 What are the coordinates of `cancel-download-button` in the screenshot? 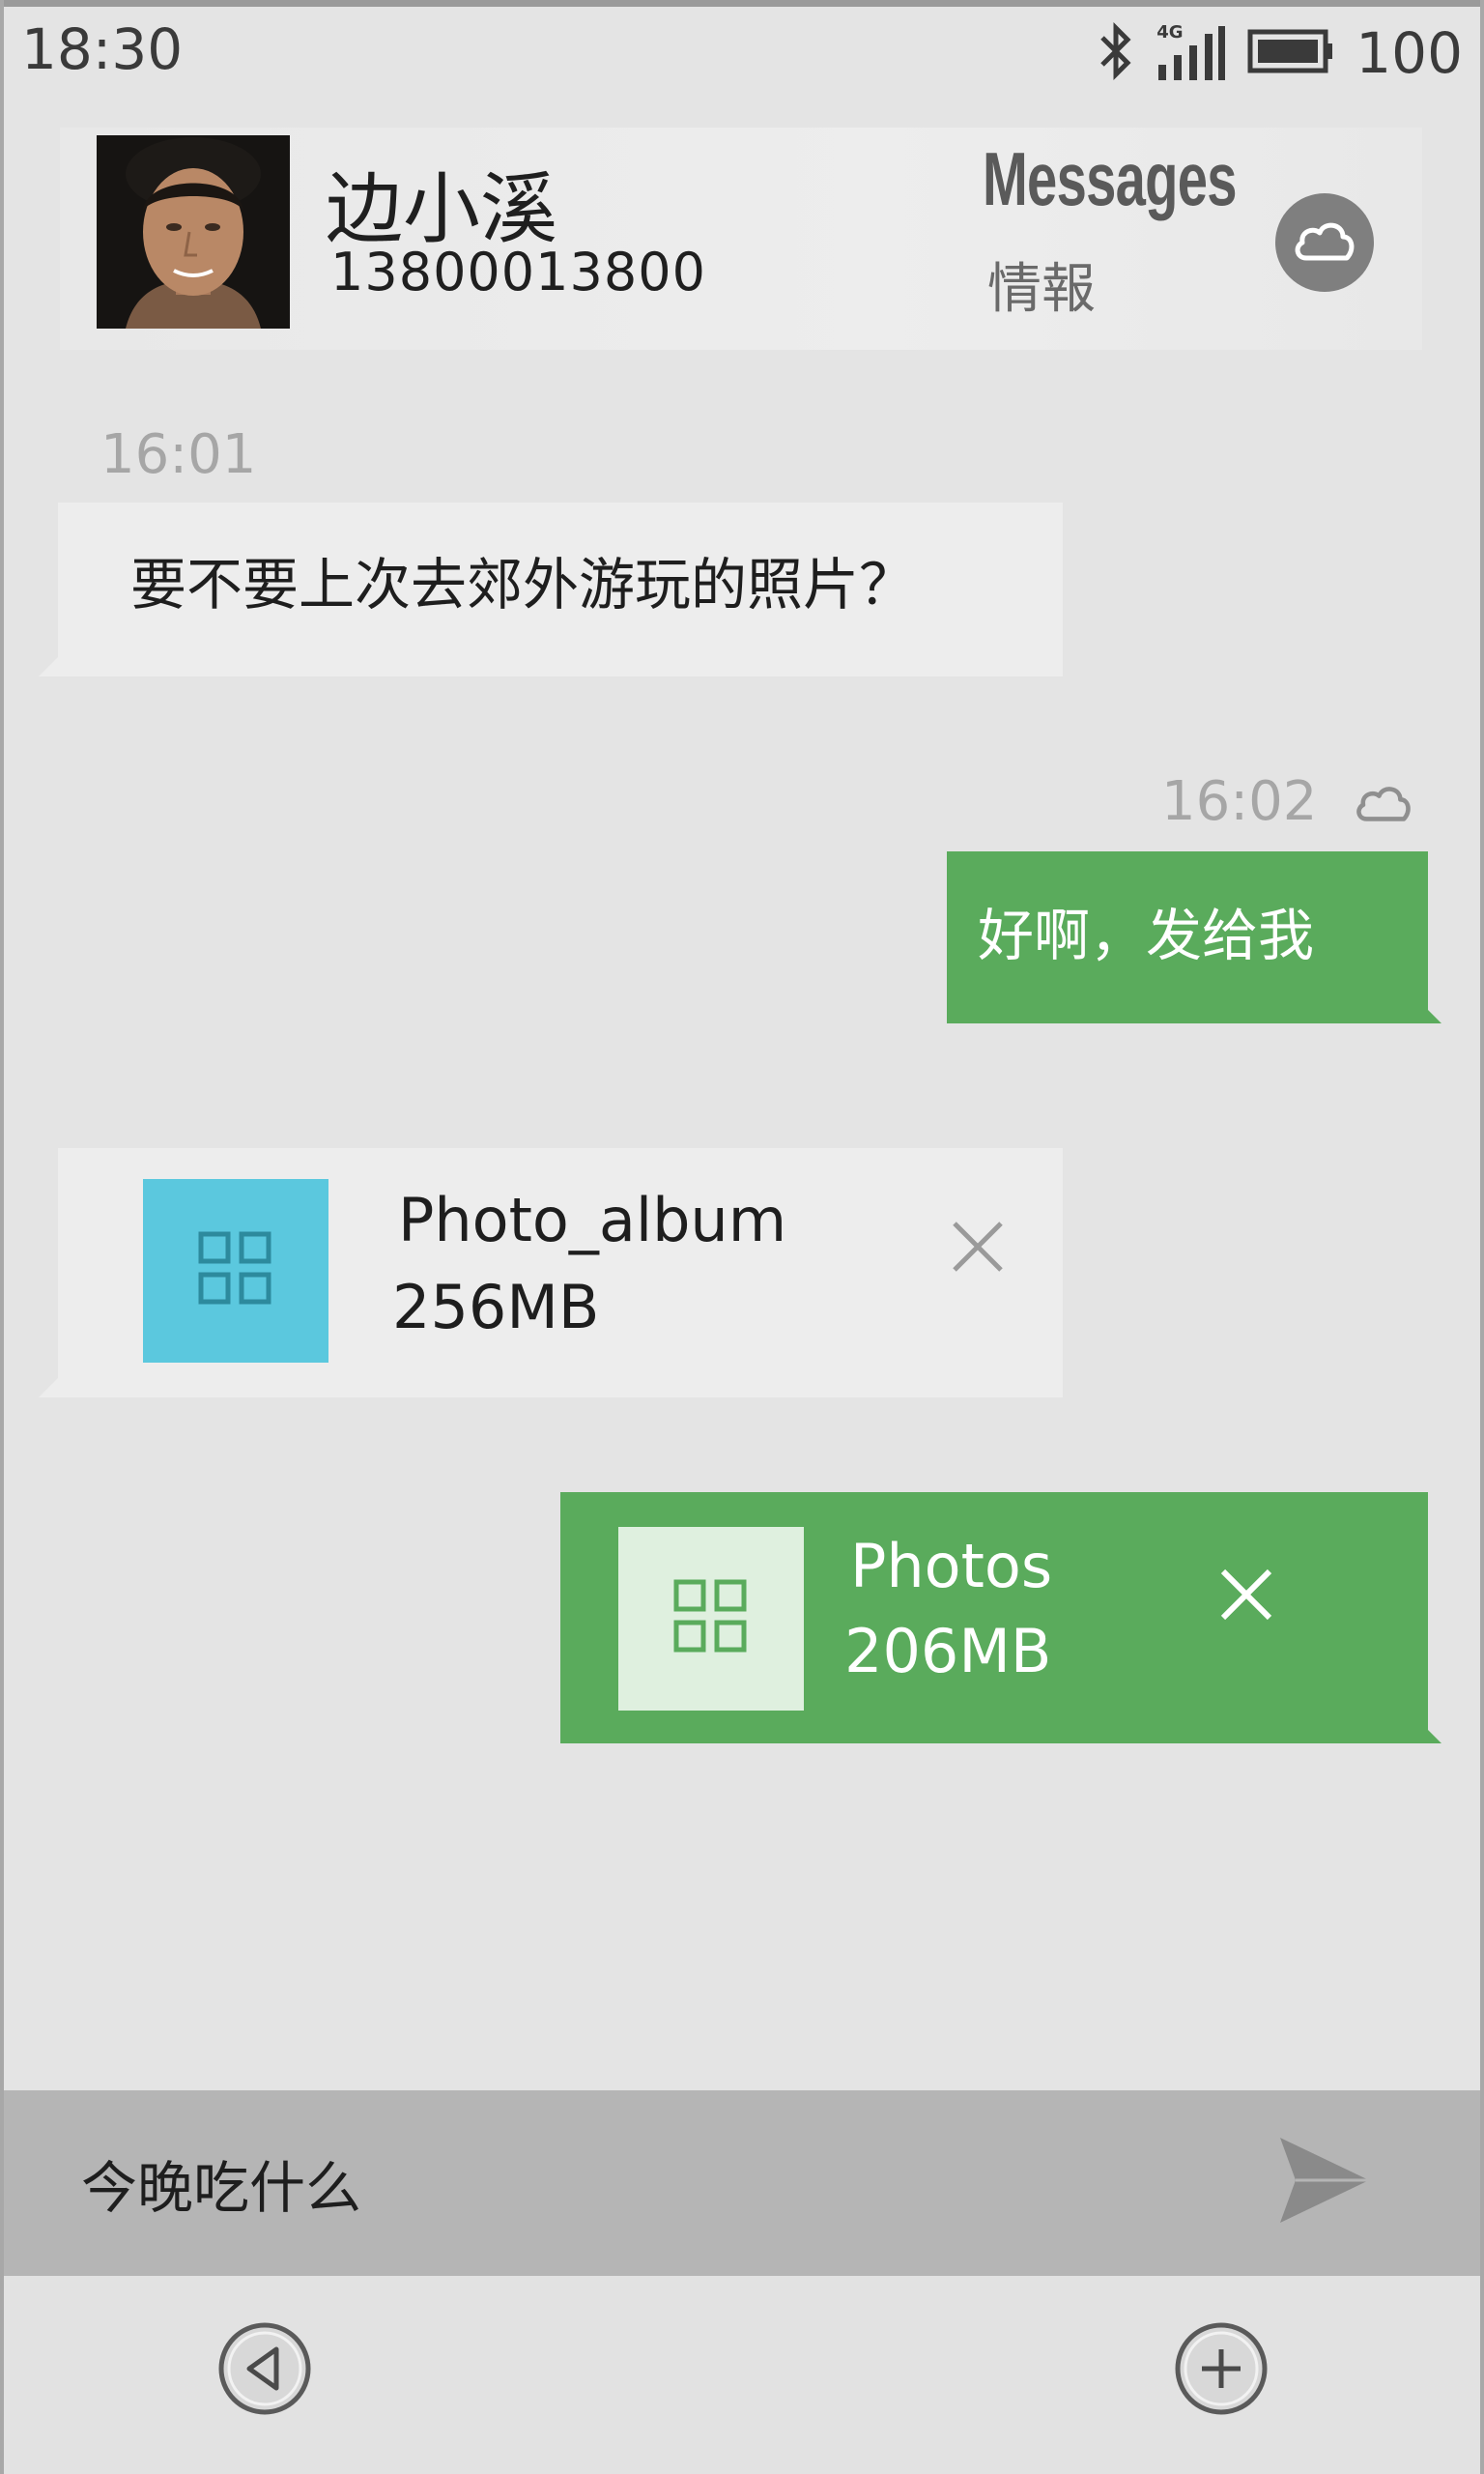 It's located at (978, 1249).